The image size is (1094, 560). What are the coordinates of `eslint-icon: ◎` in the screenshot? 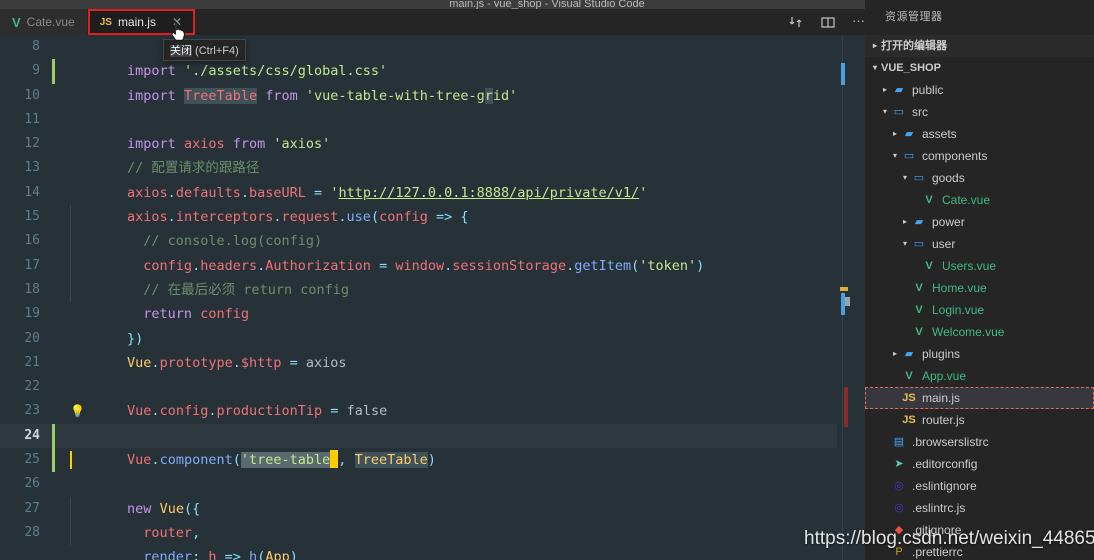 It's located at (899, 507).